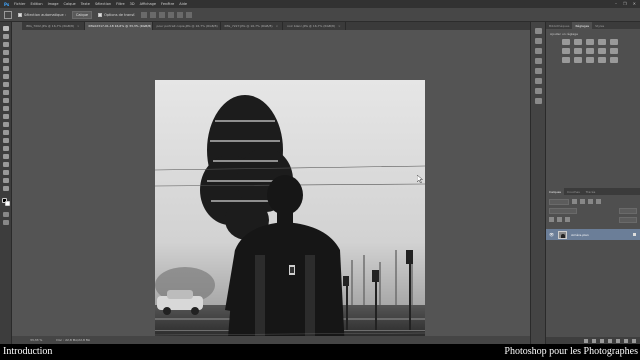 This screenshot has width=640, height=360. I want to click on filter-pixel-icon, so click(574, 201).